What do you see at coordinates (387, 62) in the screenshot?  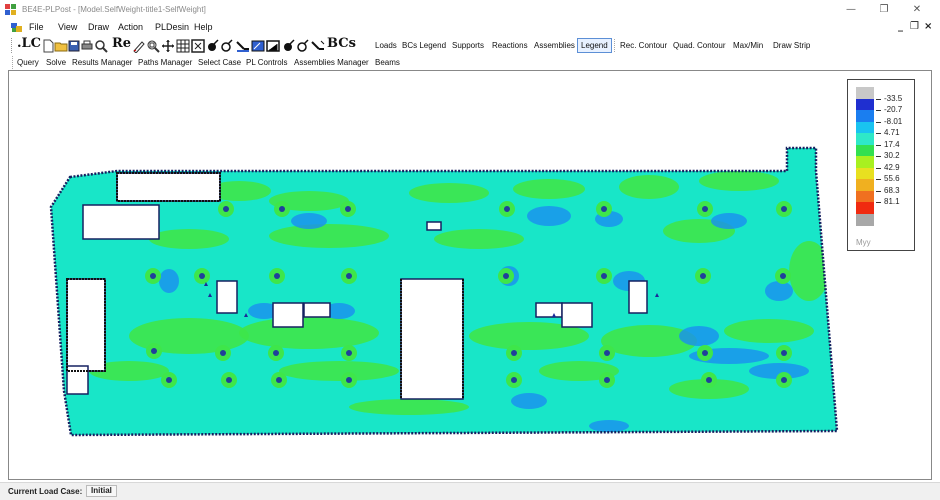 I see `beams-button: Beams` at bounding box center [387, 62].